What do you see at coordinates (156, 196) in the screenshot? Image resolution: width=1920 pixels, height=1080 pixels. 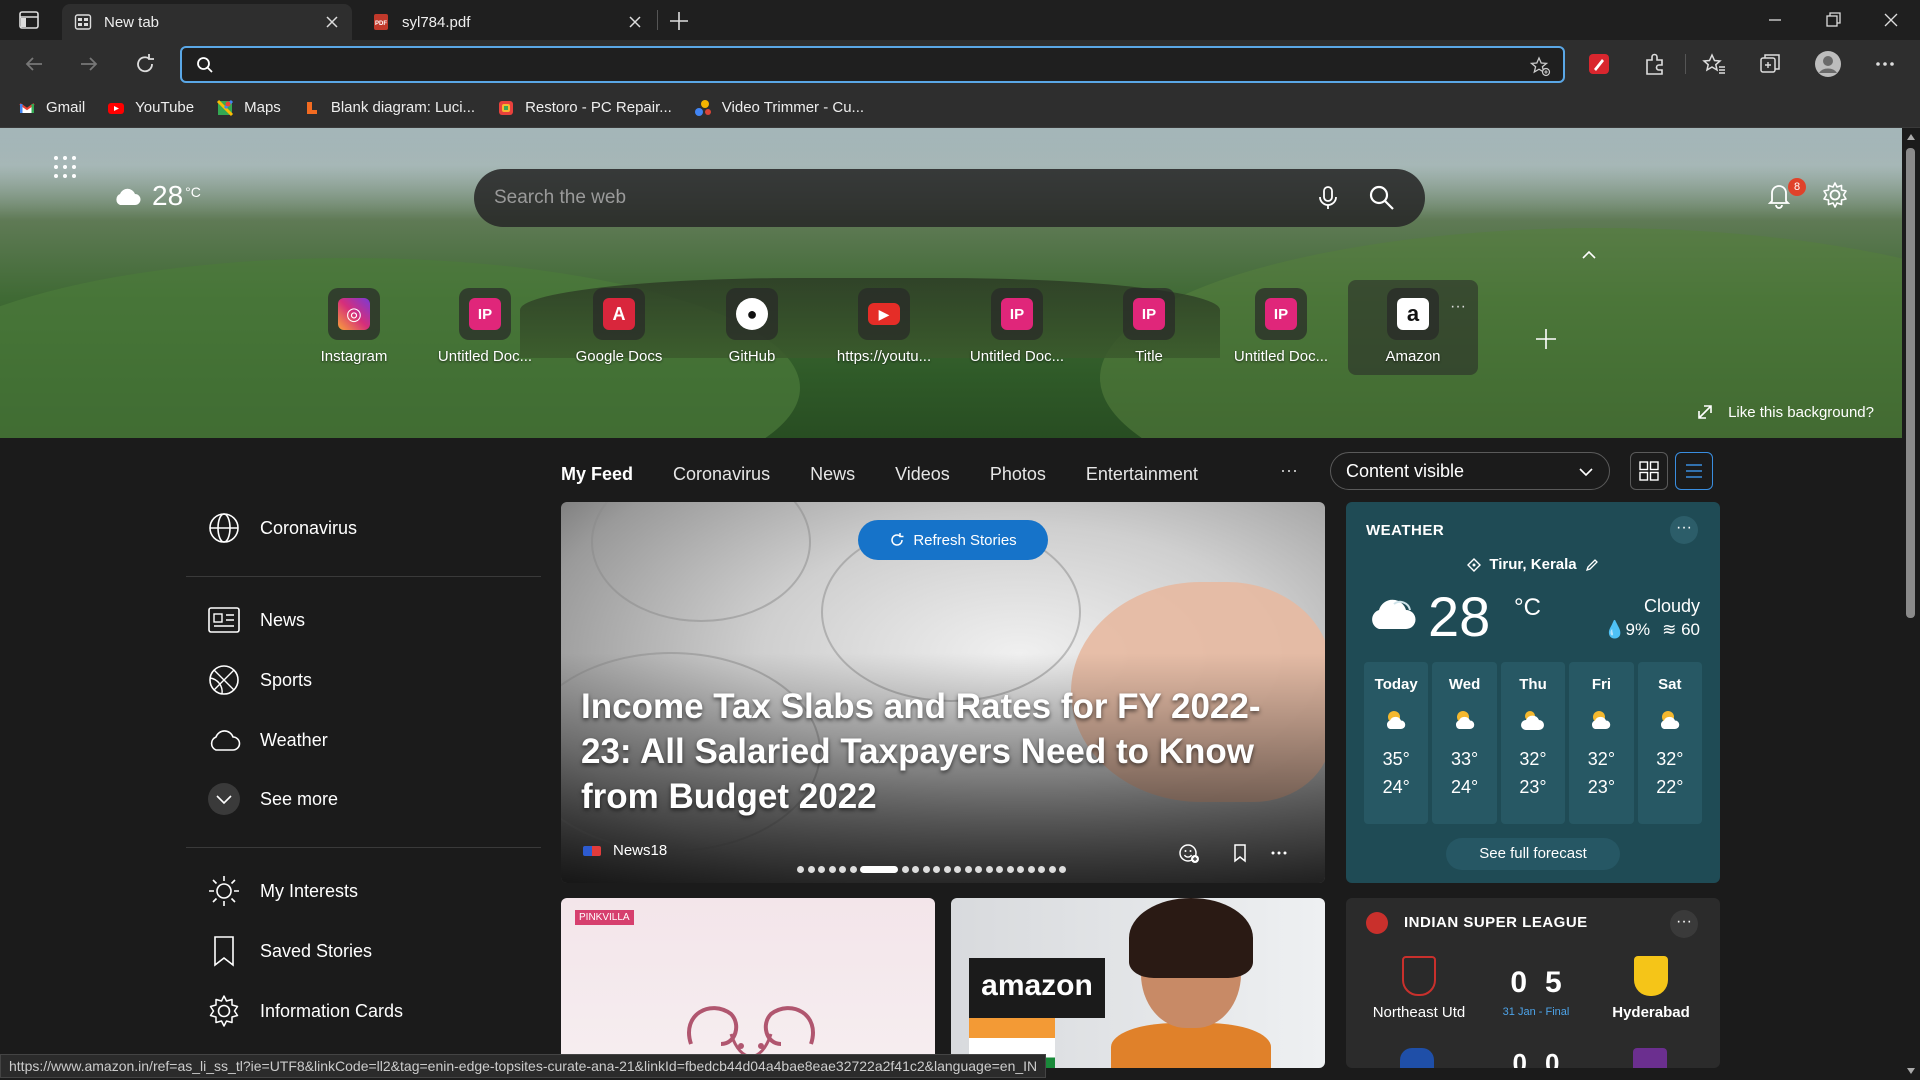 I see `hero-weather: 28 °C` at bounding box center [156, 196].